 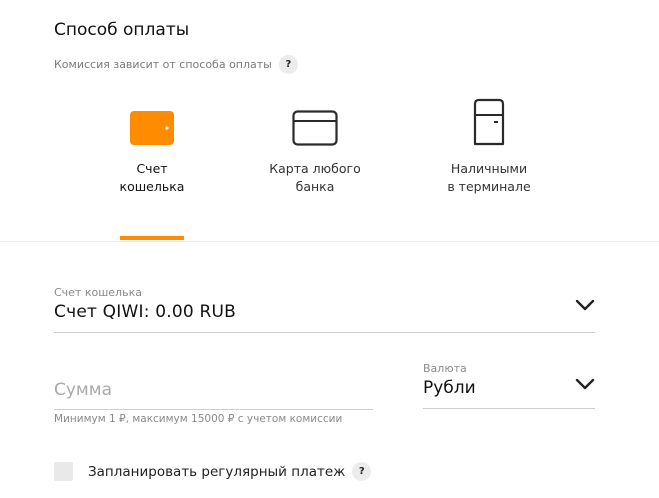 What do you see at coordinates (315, 177) in the screenshot?
I see `method-card-label: Карта любого банка` at bounding box center [315, 177].